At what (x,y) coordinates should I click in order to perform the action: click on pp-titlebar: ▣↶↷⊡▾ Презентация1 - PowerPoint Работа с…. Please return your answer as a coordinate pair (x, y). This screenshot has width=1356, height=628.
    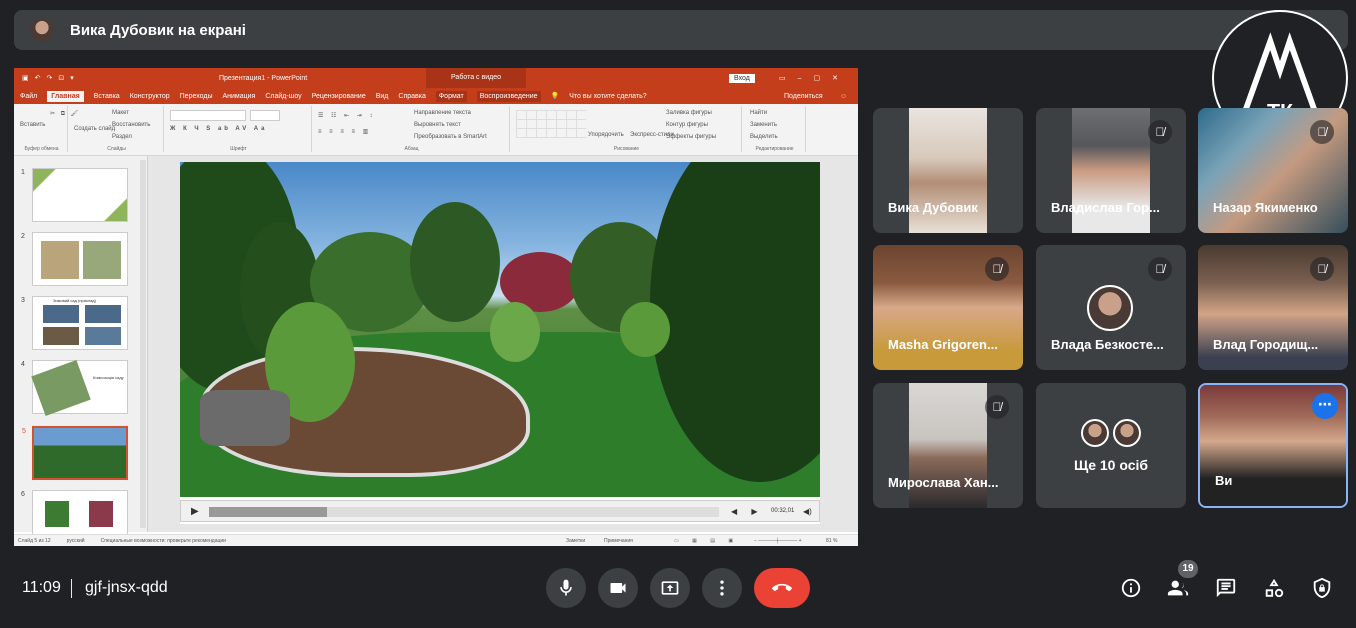
    Looking at the image, I should click on (436, 78).